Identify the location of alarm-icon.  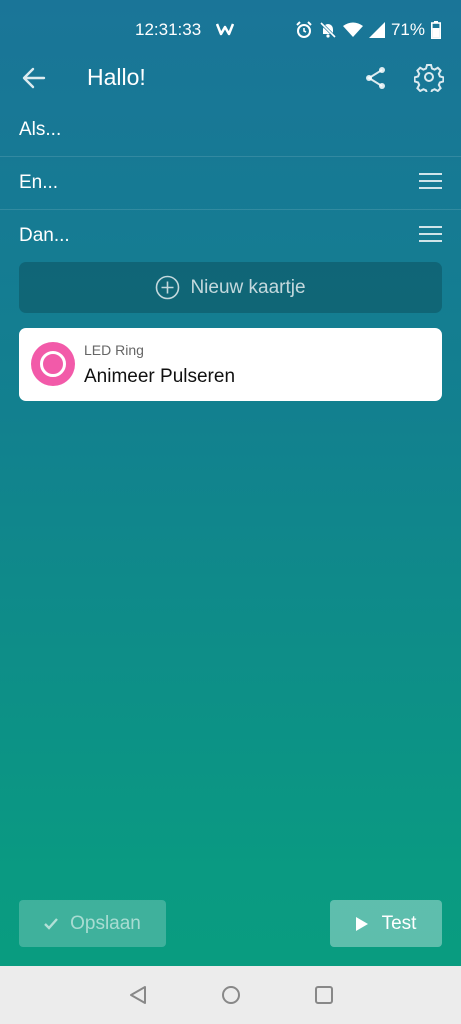
(304, 30).